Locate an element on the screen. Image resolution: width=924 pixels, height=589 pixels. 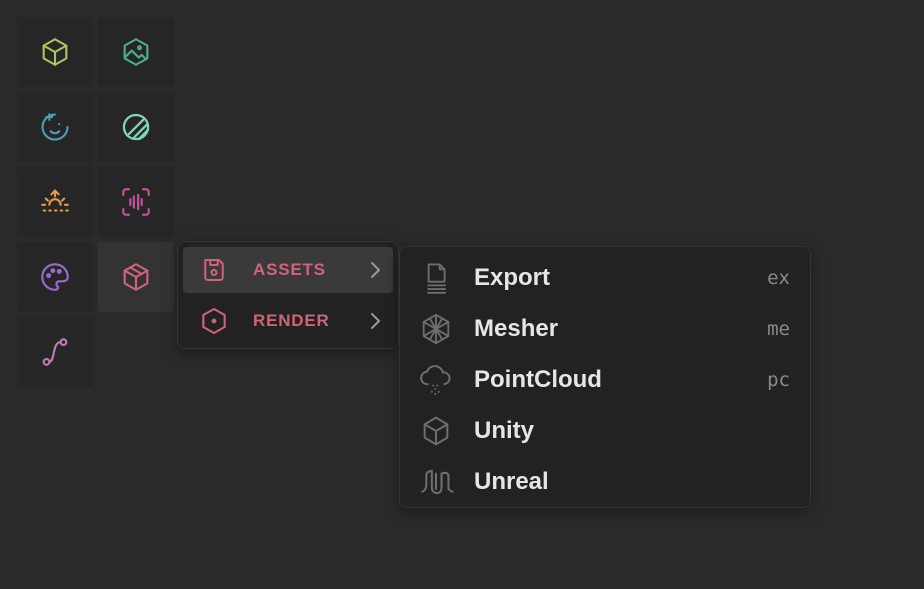
hexagon-dot-icon is located at coordinates (214, 321).